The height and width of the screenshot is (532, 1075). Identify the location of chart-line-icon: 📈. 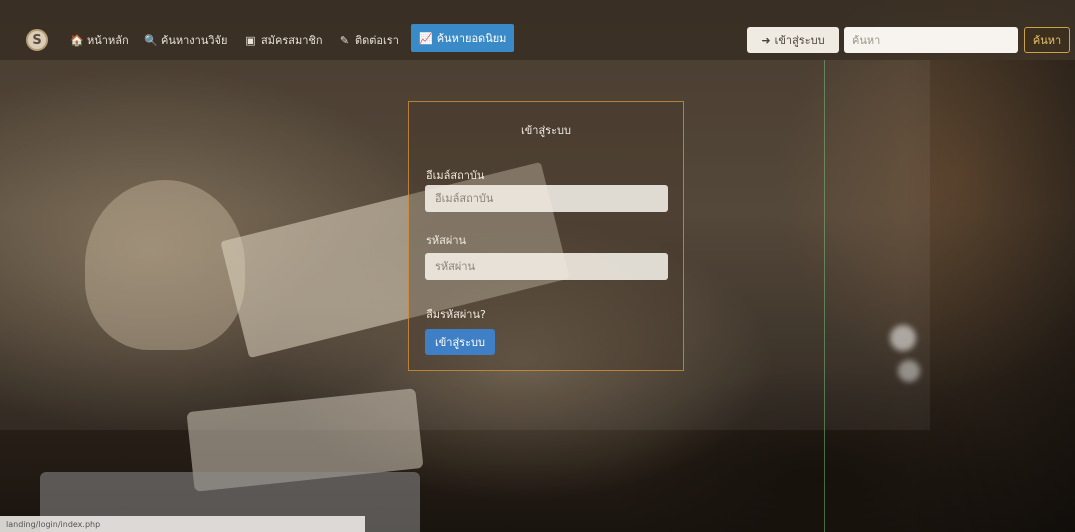
(426, 38).